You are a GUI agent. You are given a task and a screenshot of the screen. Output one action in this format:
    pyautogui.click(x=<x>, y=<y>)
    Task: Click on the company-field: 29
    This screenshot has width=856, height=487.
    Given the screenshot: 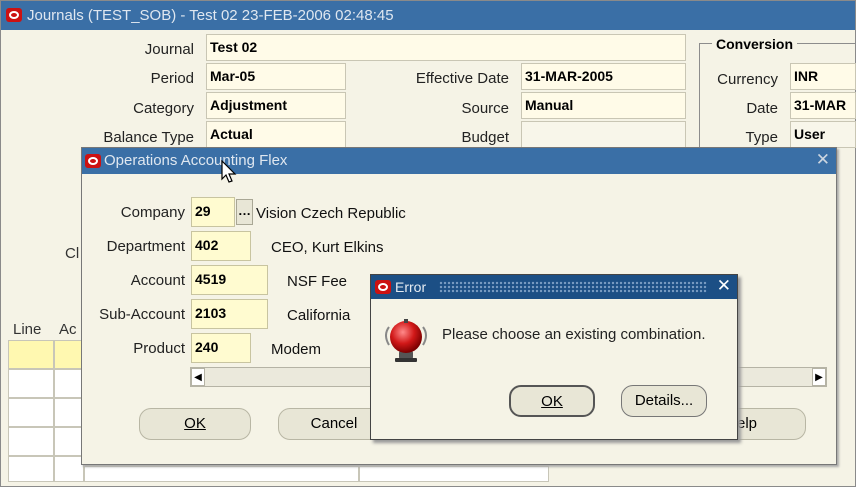 What is the action you would take?
    pyautogui.click(x=213, y=212)
    